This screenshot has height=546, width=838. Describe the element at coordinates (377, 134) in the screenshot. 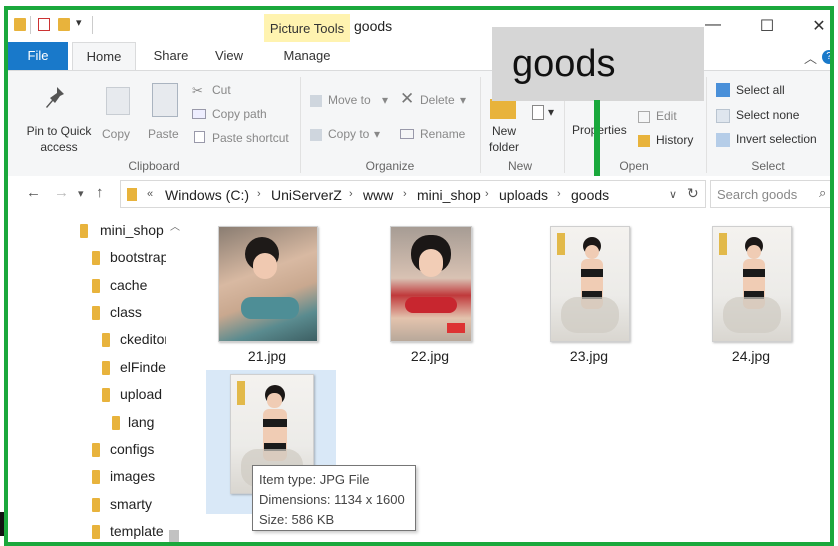

I see `copy-to-dropdown-icon: ▾` at that location.